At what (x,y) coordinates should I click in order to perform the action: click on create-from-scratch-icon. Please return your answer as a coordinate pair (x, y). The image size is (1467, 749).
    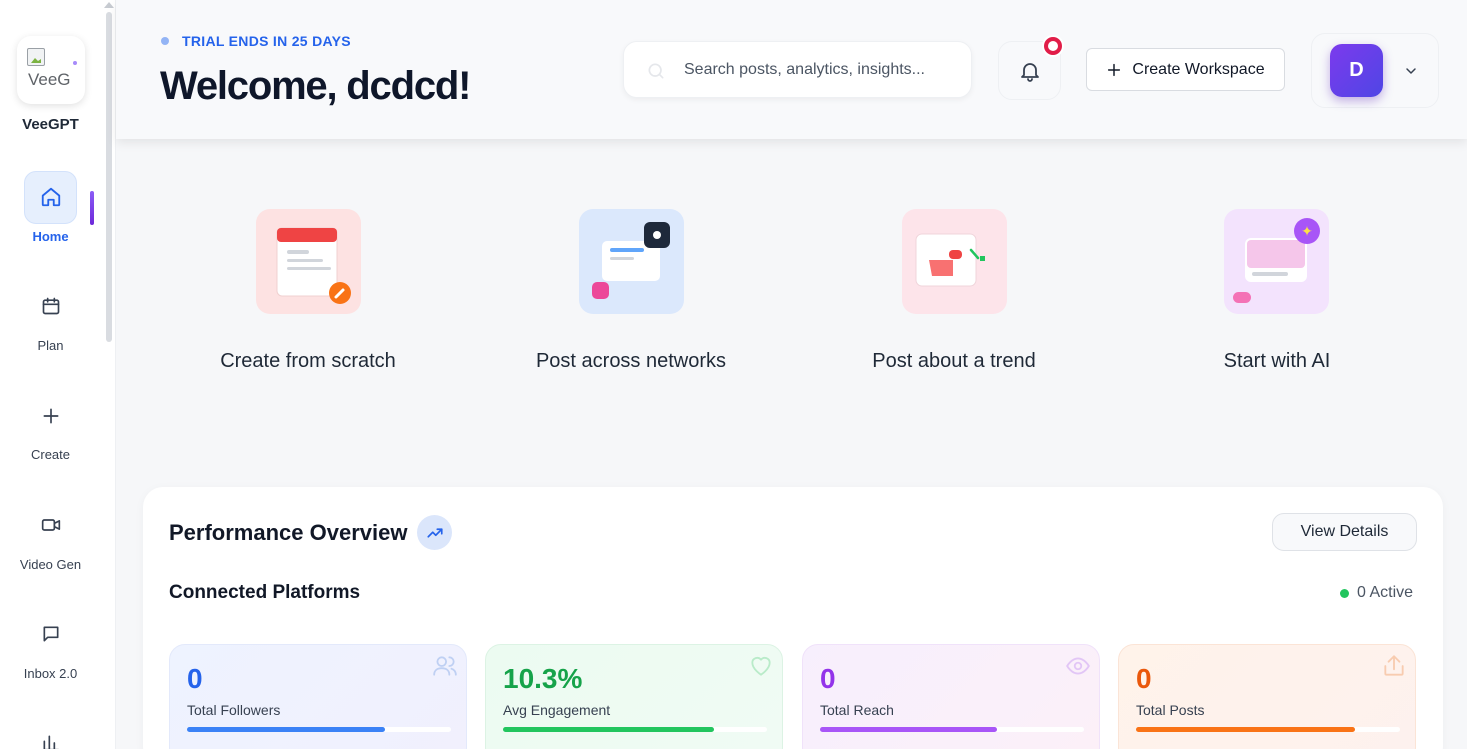
    Looking at the image, I should click on (308, 261).